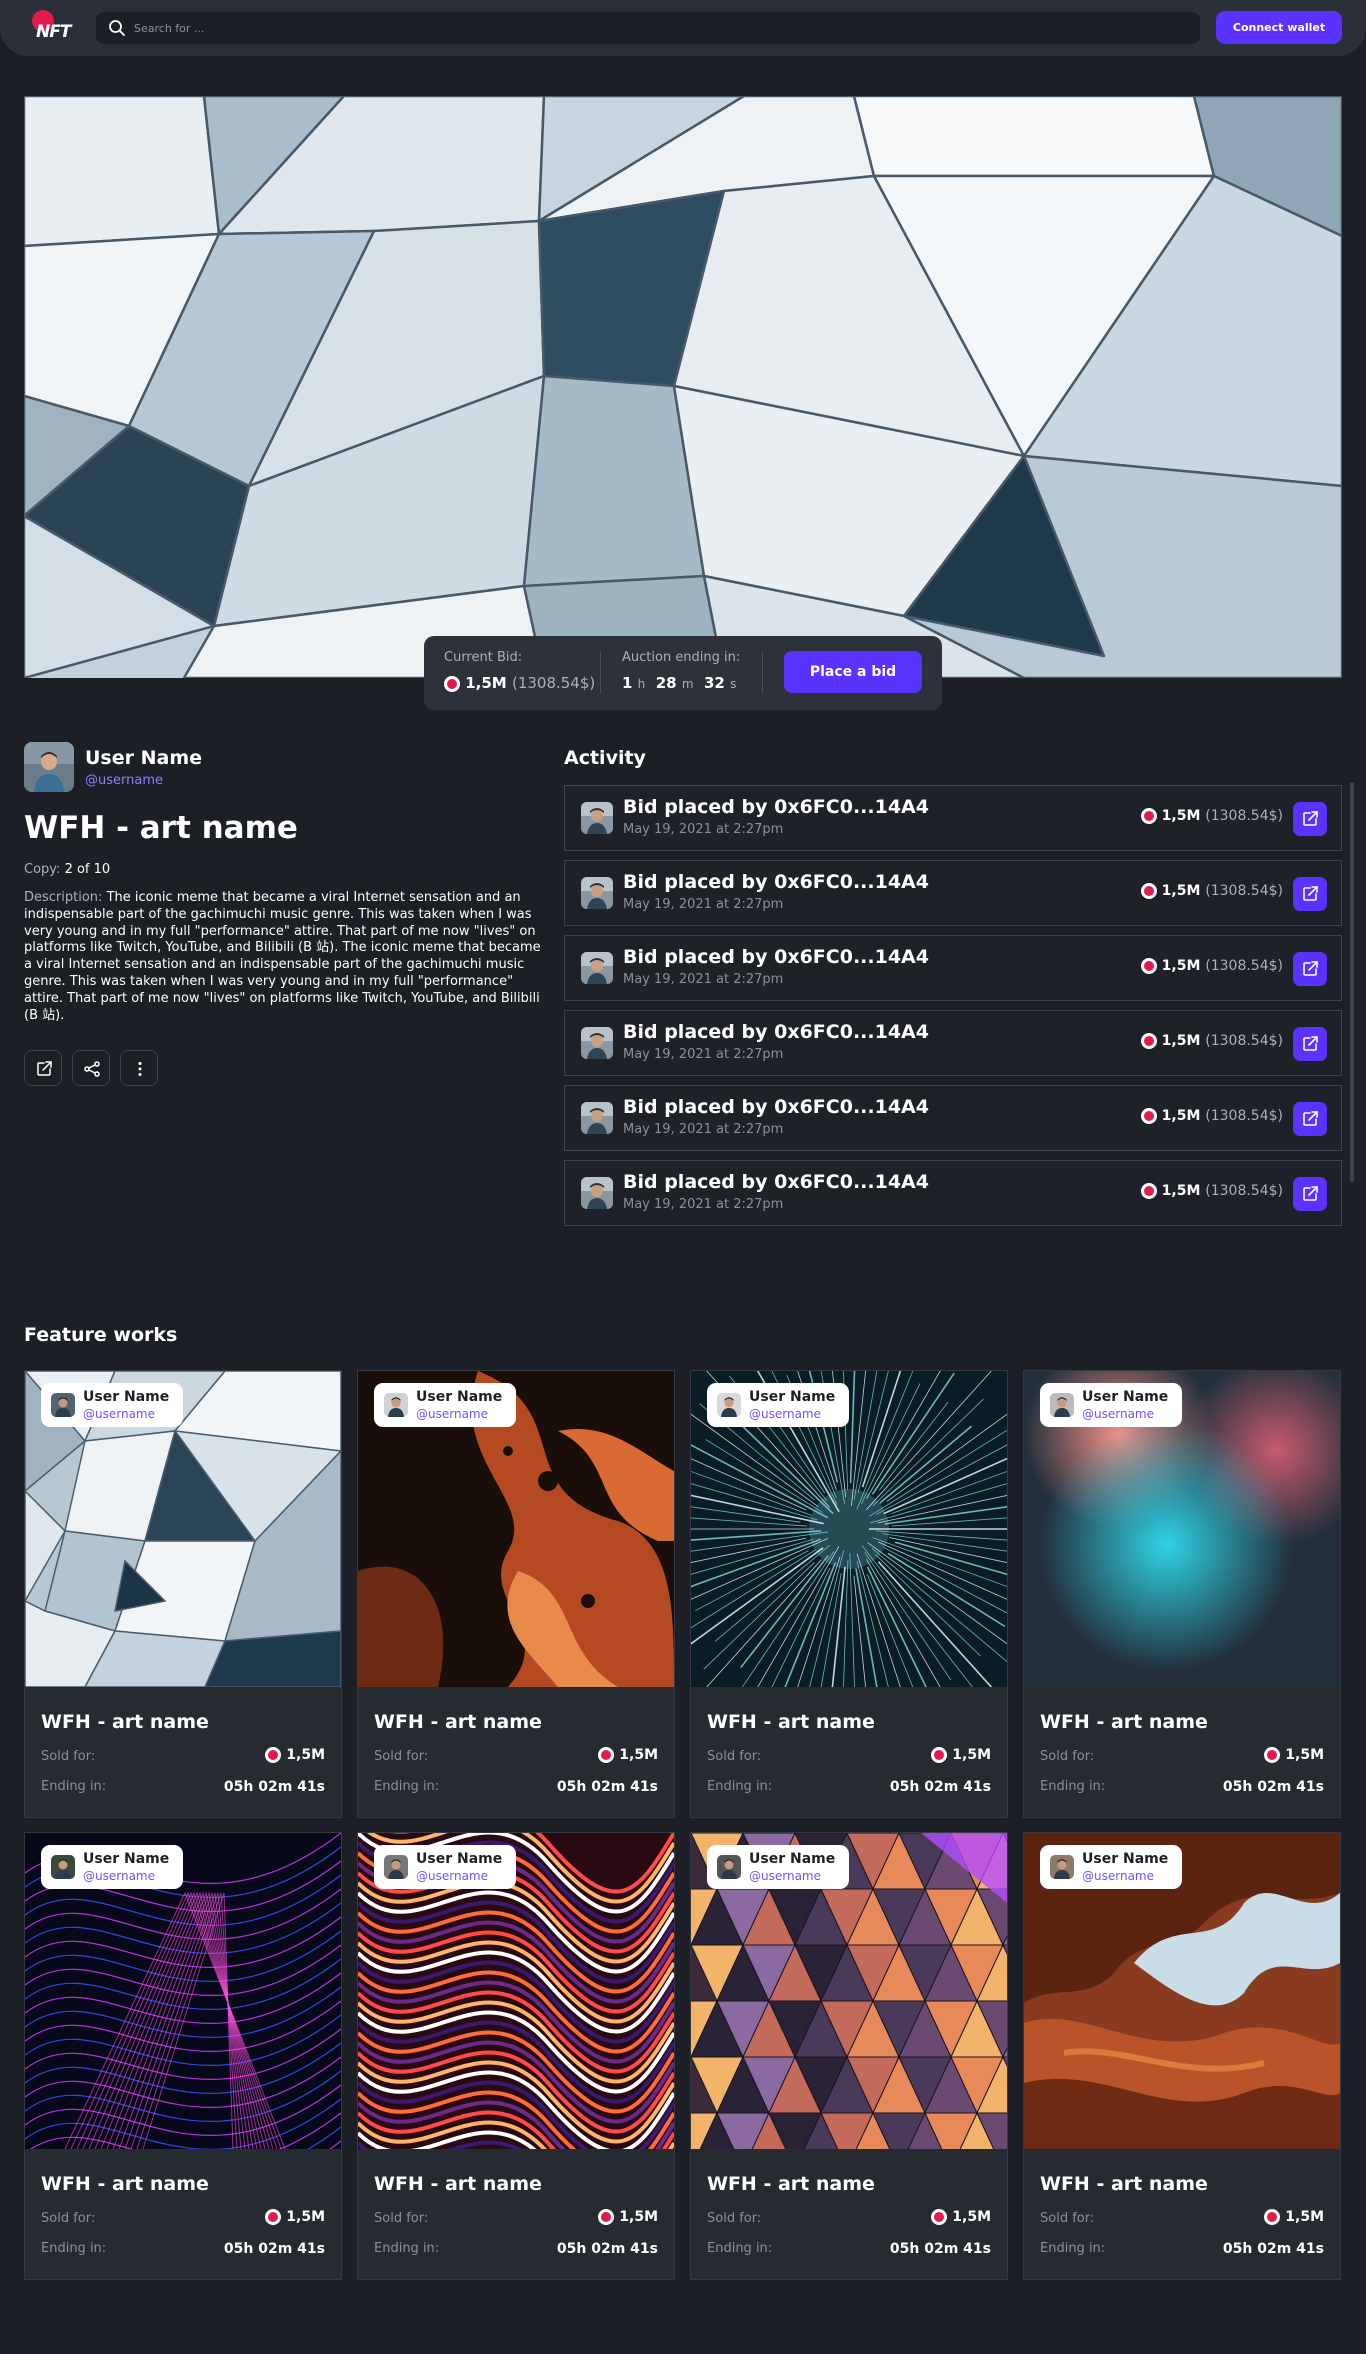  I want to click on nft-logo: NFT, so click(51, 28).